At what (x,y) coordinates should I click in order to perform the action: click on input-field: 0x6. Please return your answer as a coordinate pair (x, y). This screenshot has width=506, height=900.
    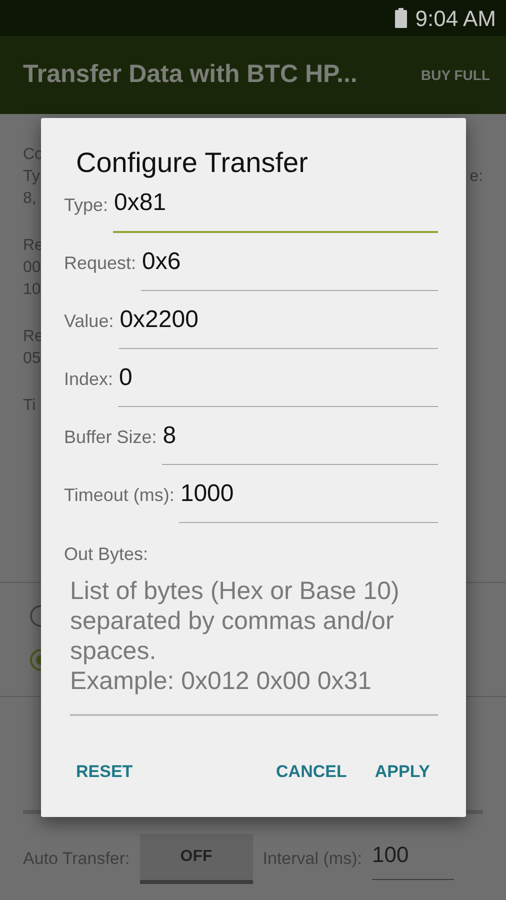
    Looking at the image, I should click on (289, 267).